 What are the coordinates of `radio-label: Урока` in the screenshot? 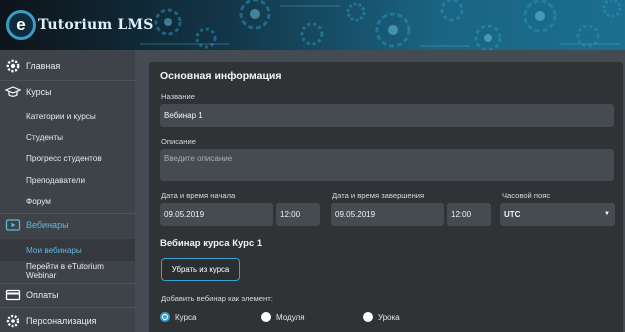 It's located at (389, 317).